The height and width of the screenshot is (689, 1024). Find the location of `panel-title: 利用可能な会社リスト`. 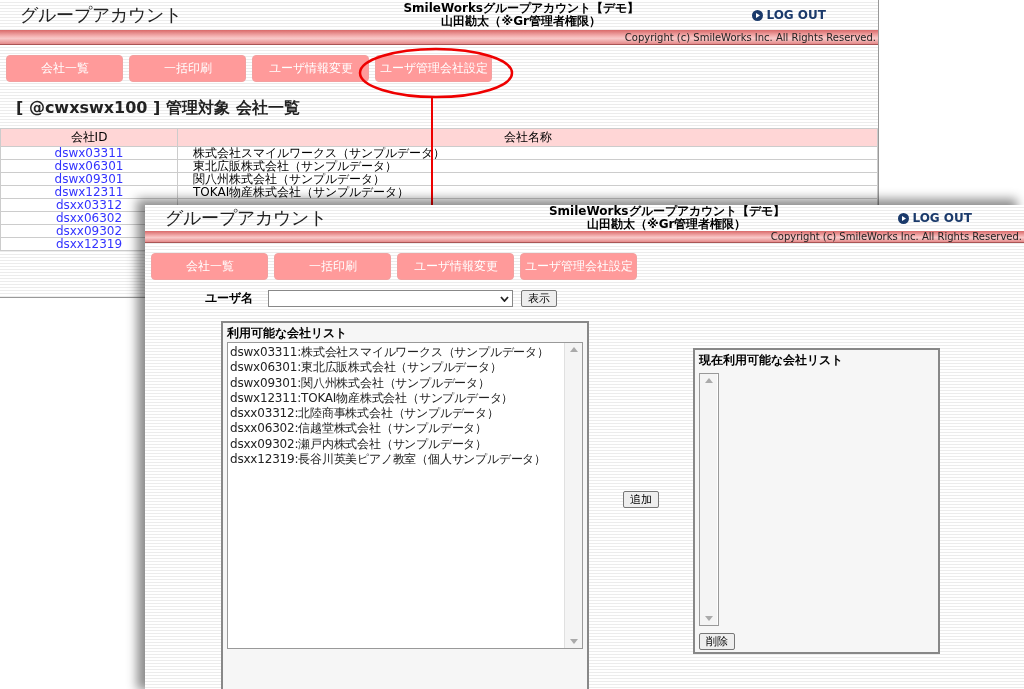

panel-title: 利用可能な会社リスト is located at coordinates (287, 333).